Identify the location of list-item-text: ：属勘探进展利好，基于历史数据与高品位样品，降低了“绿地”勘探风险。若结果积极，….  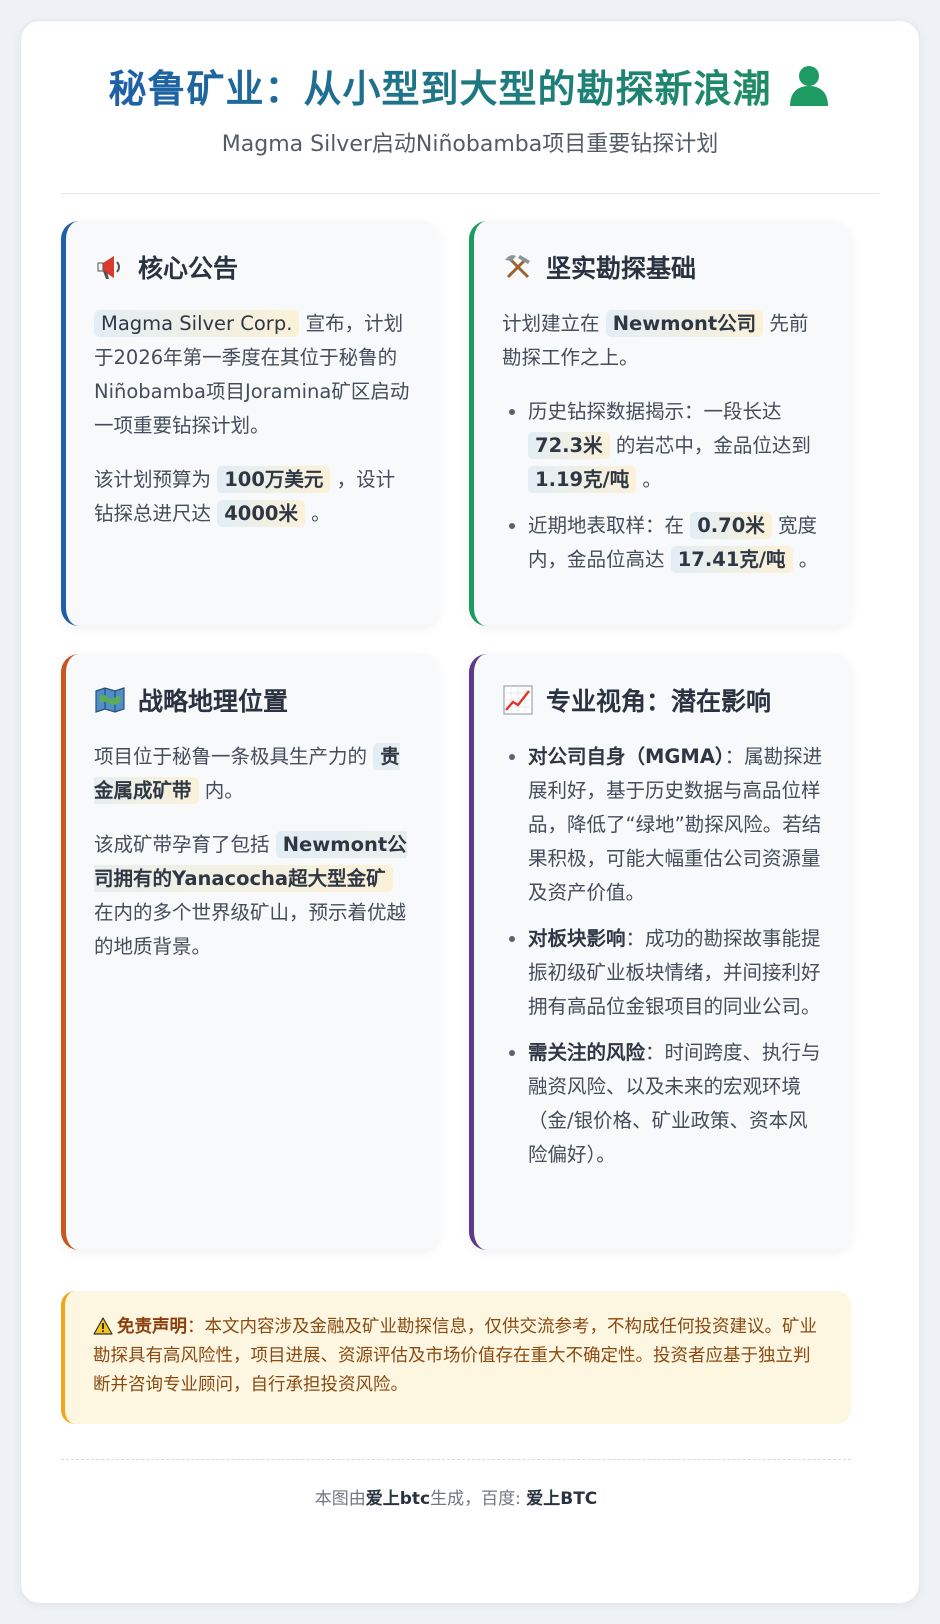
(675, 824).